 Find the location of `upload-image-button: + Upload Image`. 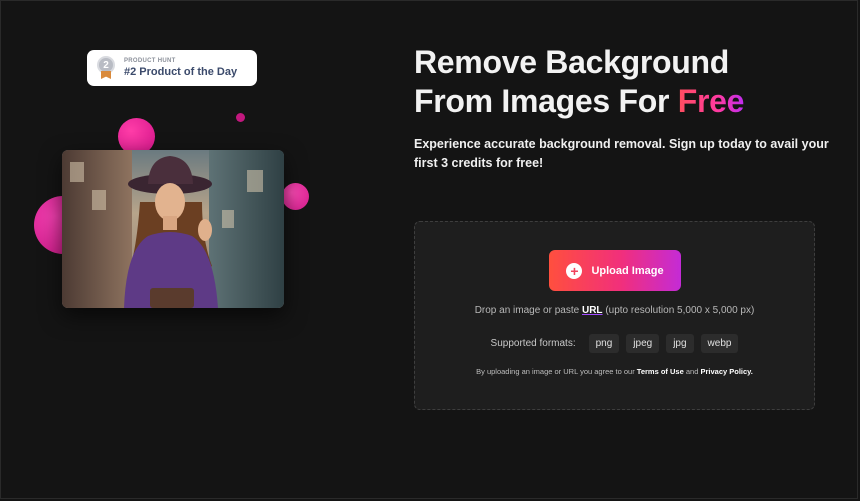

upload-image-button: + Upload Image is located at coordinates (615, 270).